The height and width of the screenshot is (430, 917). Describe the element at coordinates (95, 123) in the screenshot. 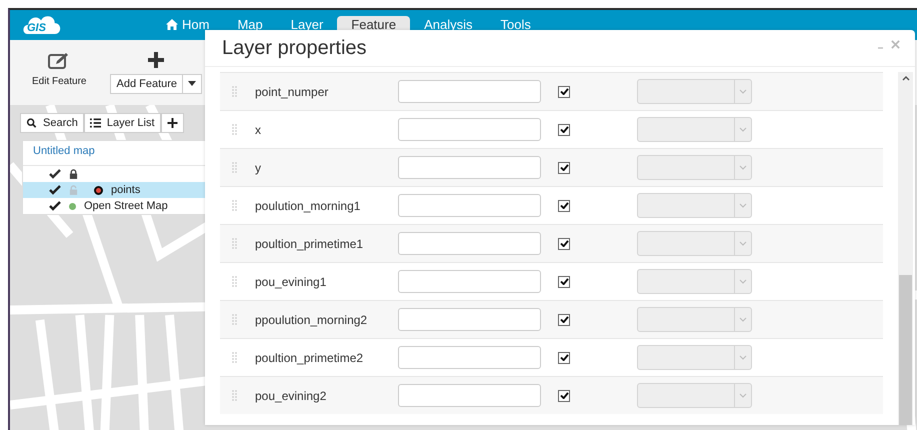

I see `list-icon` at that location.